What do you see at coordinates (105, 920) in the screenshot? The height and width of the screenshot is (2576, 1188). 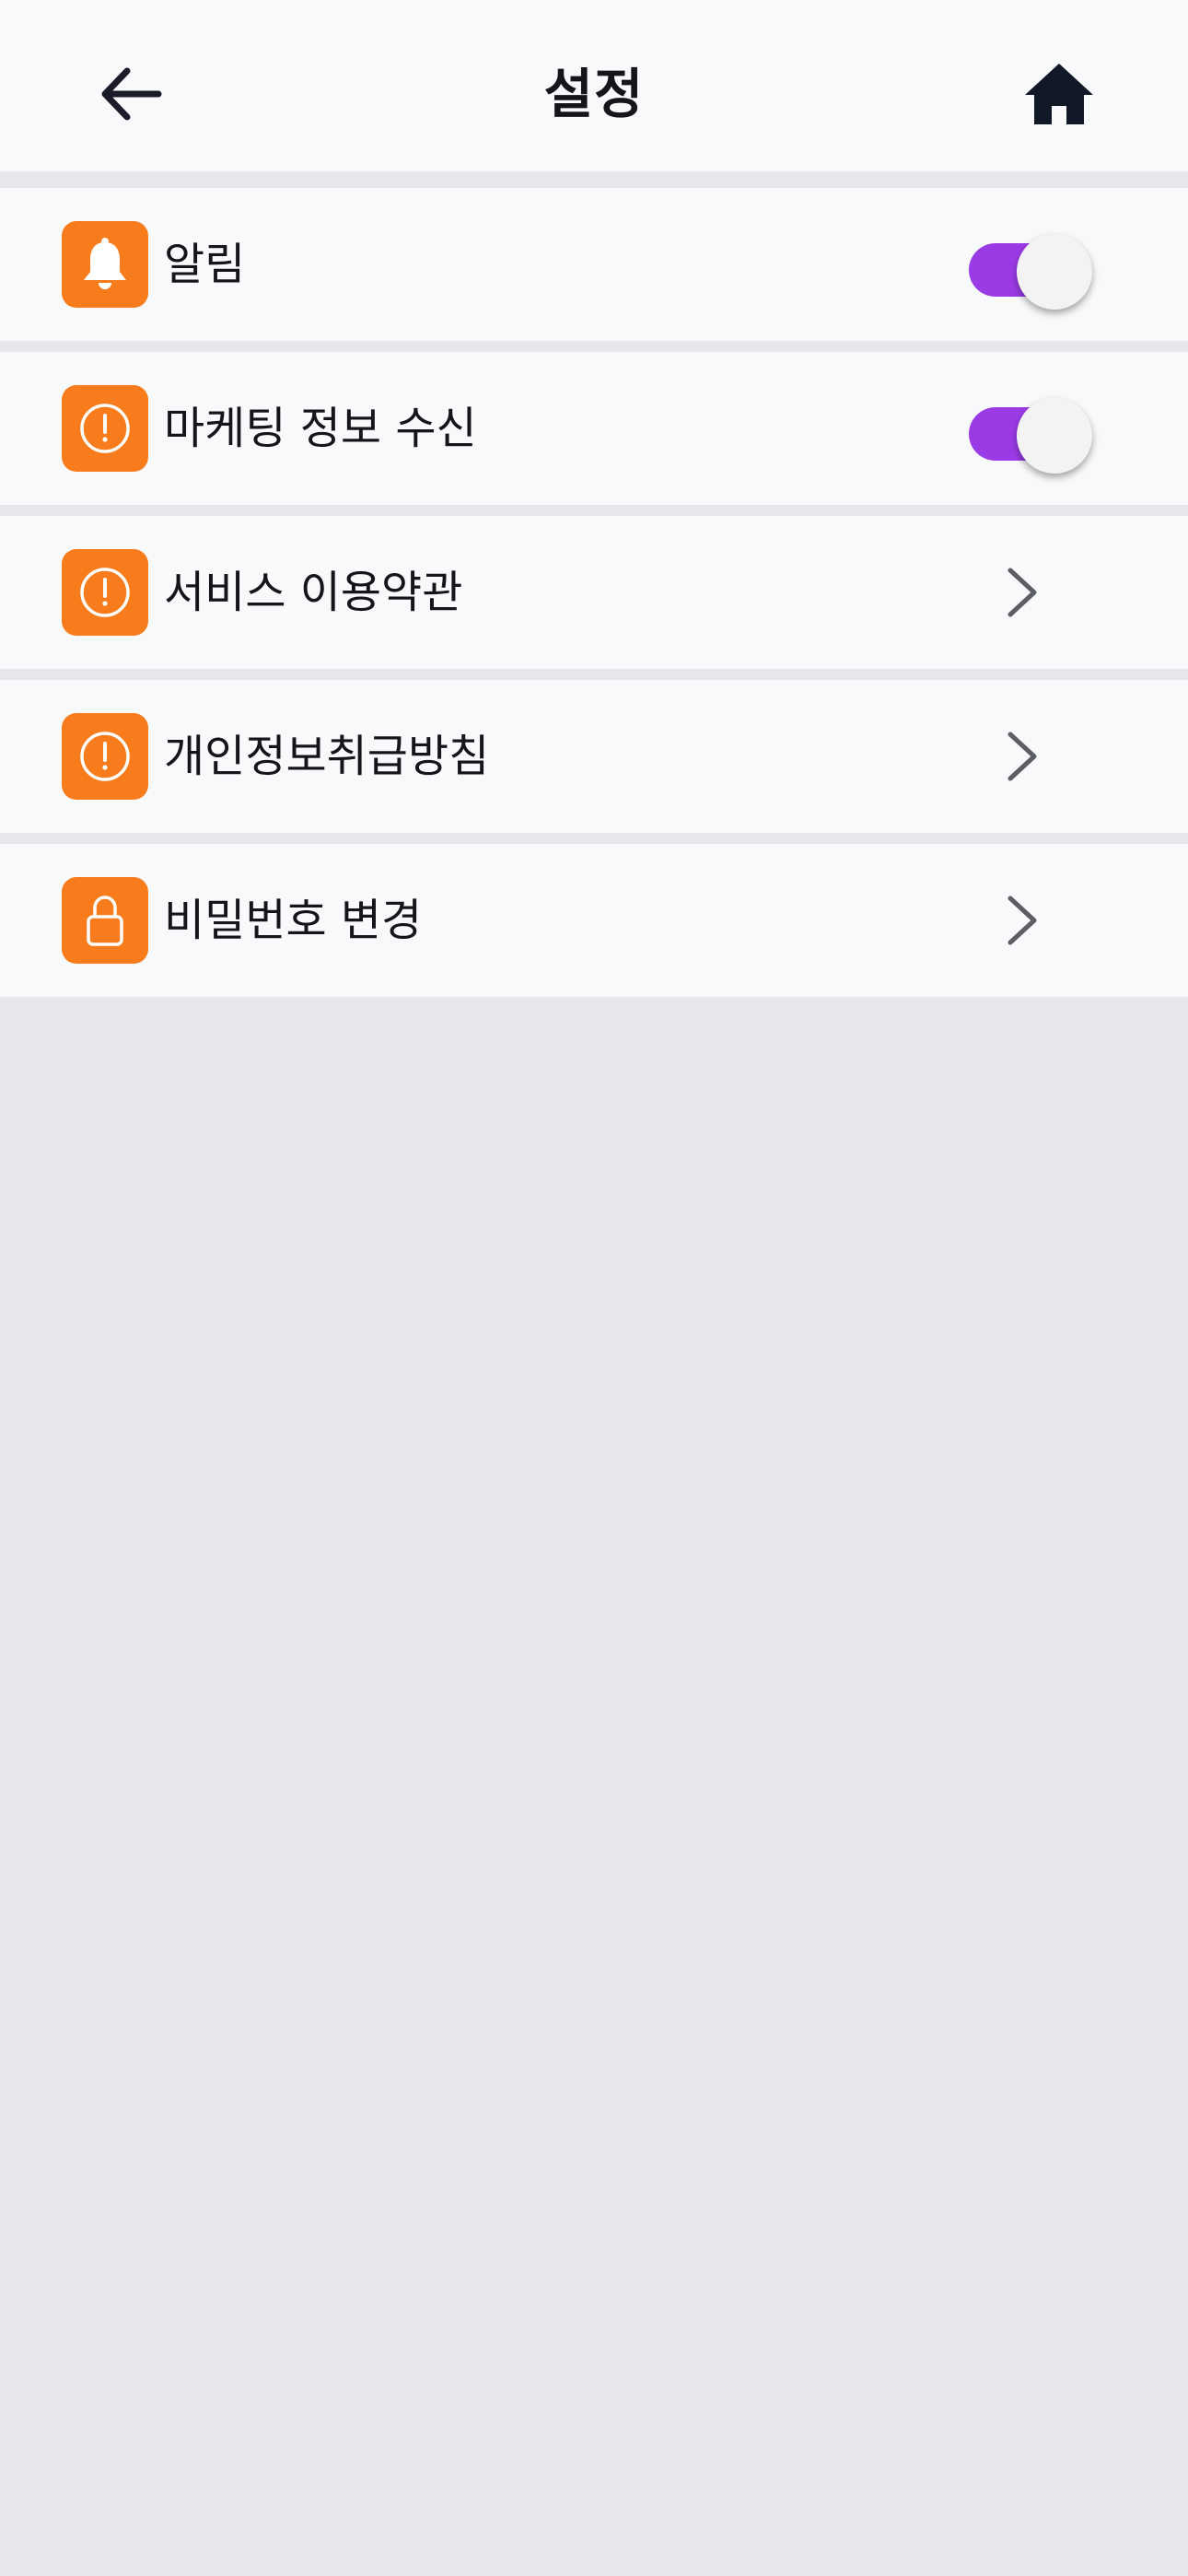 I see `lock-icon` at bounding box center [105, 920].